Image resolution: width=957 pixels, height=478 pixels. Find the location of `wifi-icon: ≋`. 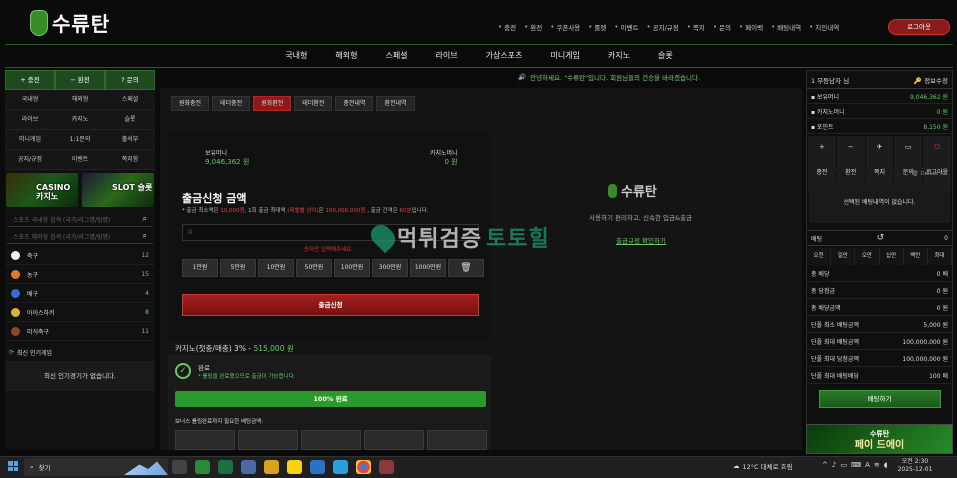

wifi-icon: ≋ is located at coordinates (877, 465).